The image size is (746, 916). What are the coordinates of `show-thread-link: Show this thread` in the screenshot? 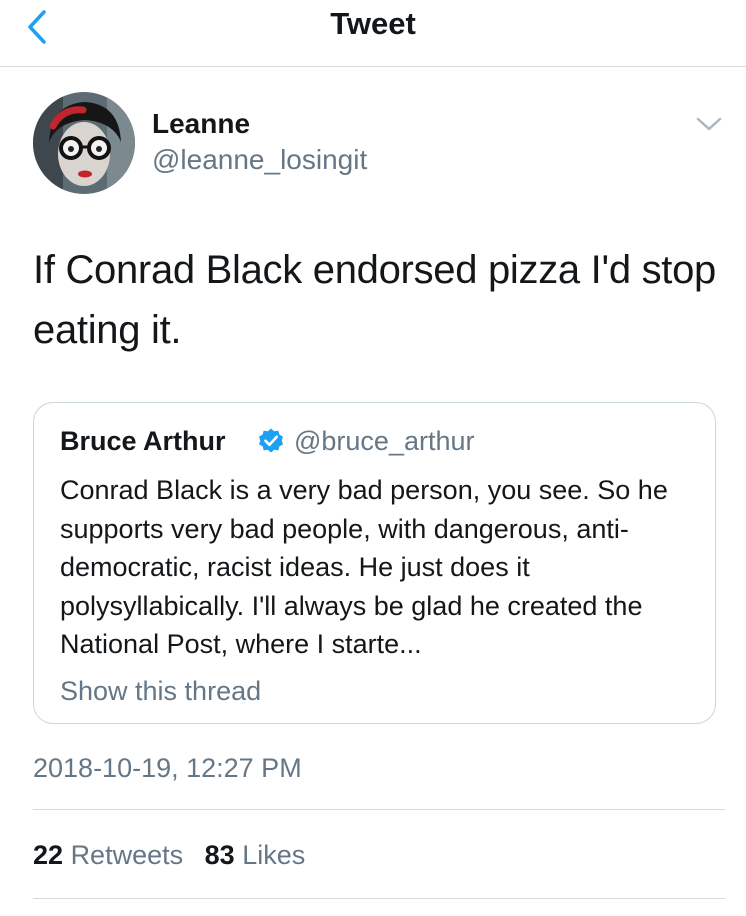 It's located at (160, 691).